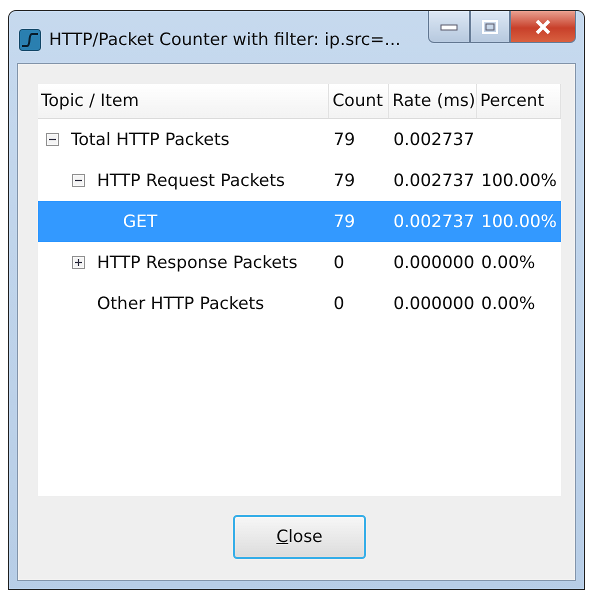 Image resolution: width=590 pixels, height=594 pixels. What do you see at coordinates (299, 262) in the screenshot?
I see `tree-row: HTTP Response Packets 0 0.000000 0.00%` at bounding box center [299, 262].